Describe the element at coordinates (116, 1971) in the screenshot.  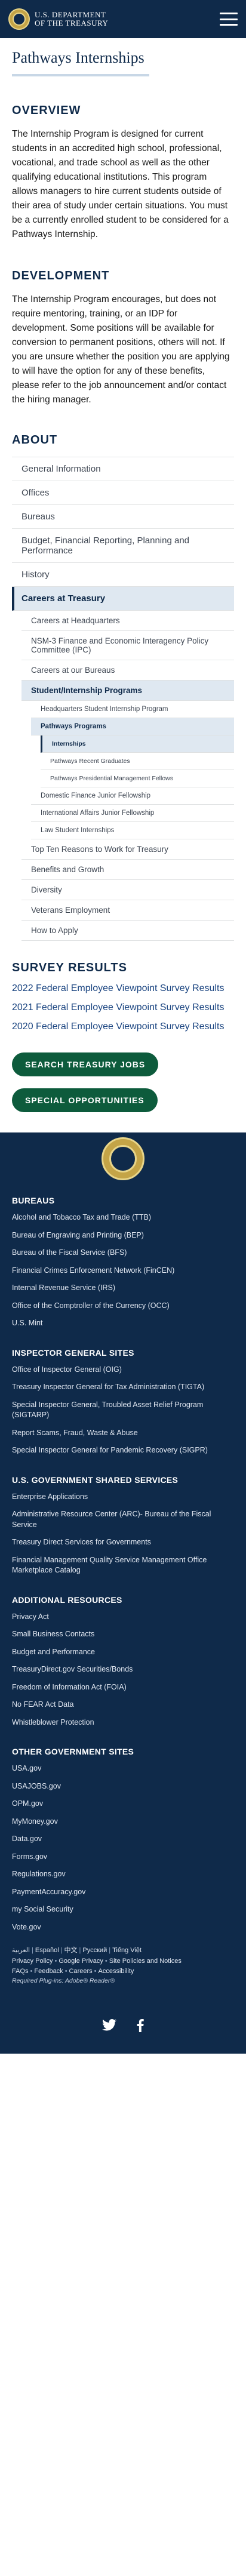
I see `accessibility-link: Accessibility` at that location.